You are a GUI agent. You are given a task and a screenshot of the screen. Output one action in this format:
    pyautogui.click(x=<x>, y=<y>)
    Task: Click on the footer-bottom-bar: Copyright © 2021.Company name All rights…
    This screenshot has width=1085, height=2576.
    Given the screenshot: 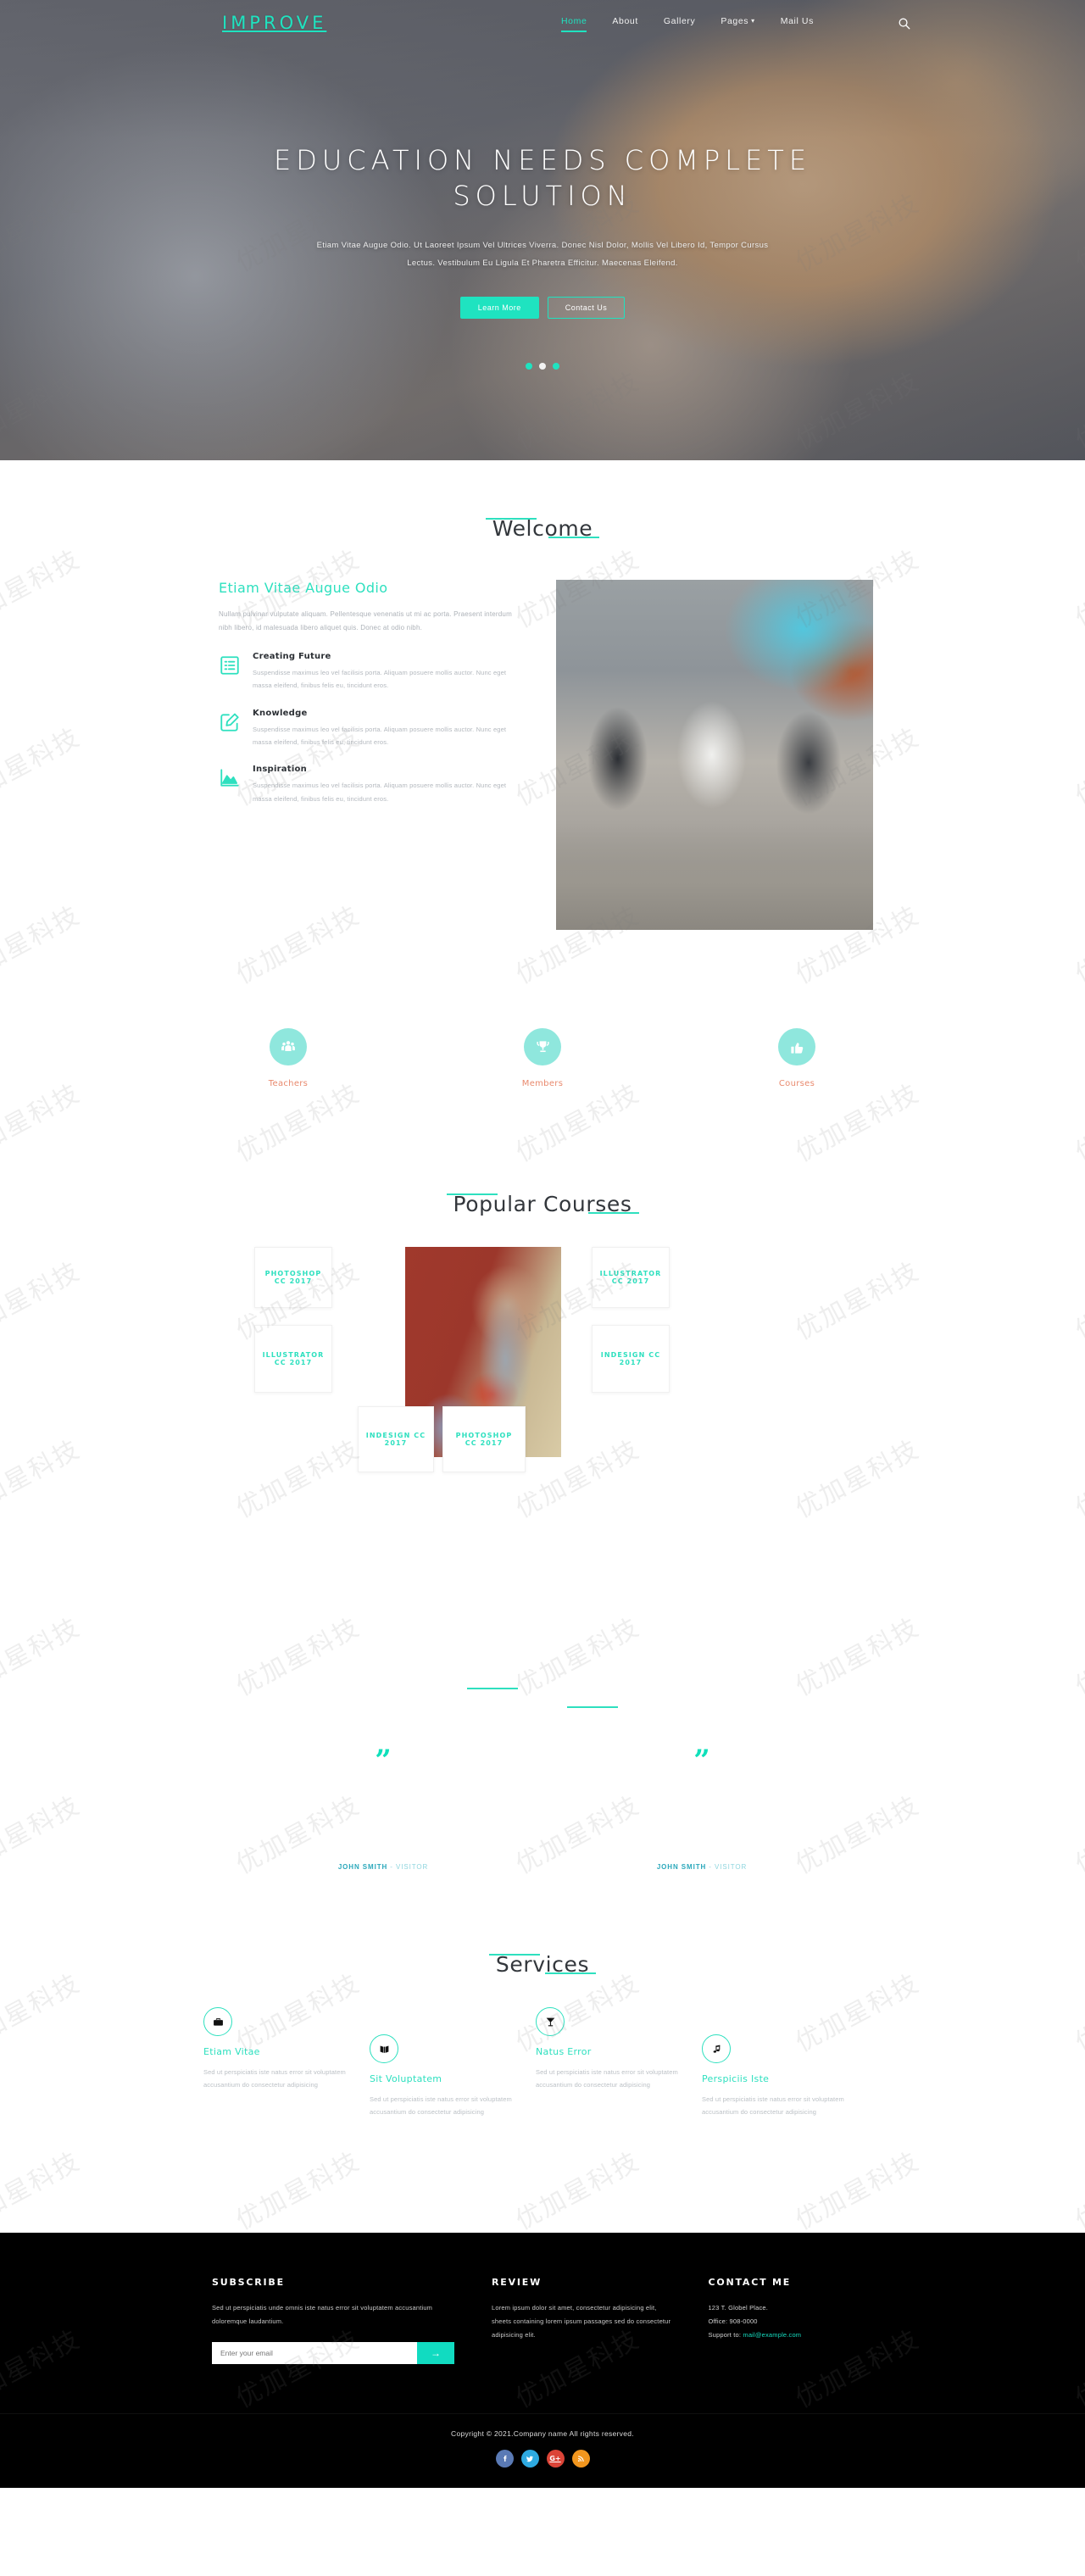 What is the action you would take?
    pyautogui.click(x=542, y=2450)
    